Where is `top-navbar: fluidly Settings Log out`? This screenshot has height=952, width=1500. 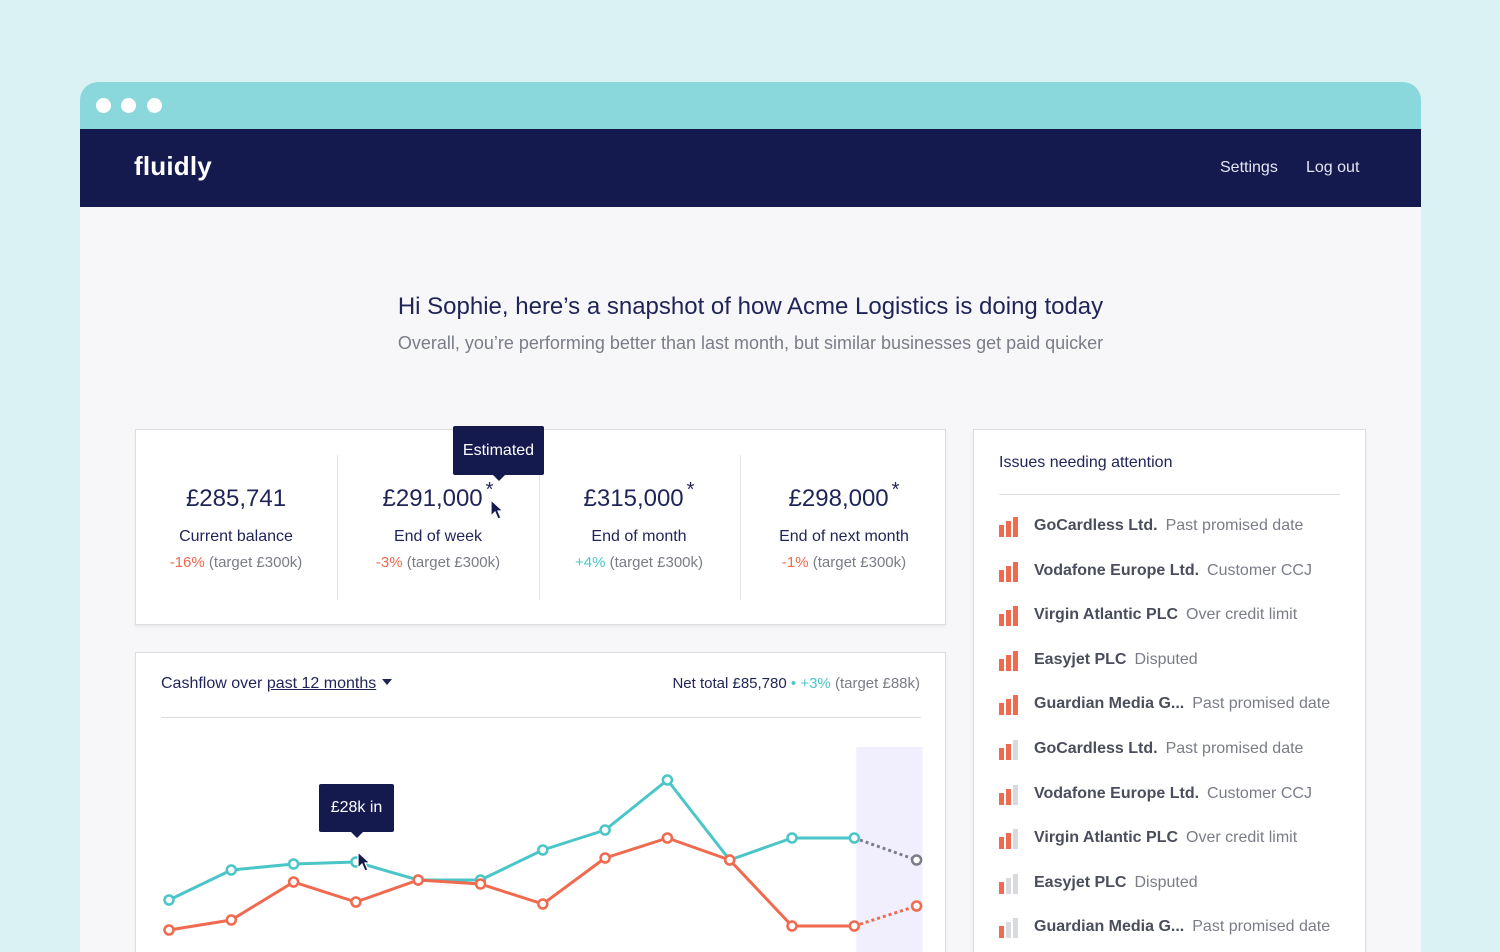 top-navbar: fluidly Settings Log out is located at coordinates (750, 168).